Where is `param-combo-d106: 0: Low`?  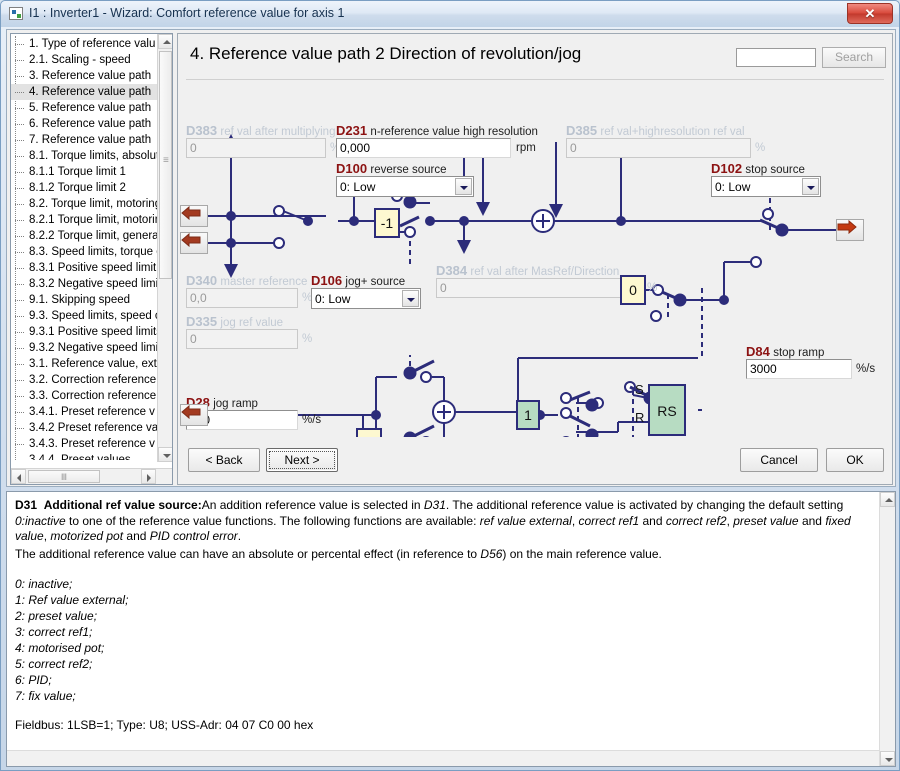 param-combo-d106: 0: Low is located at coordinates (366, 298).